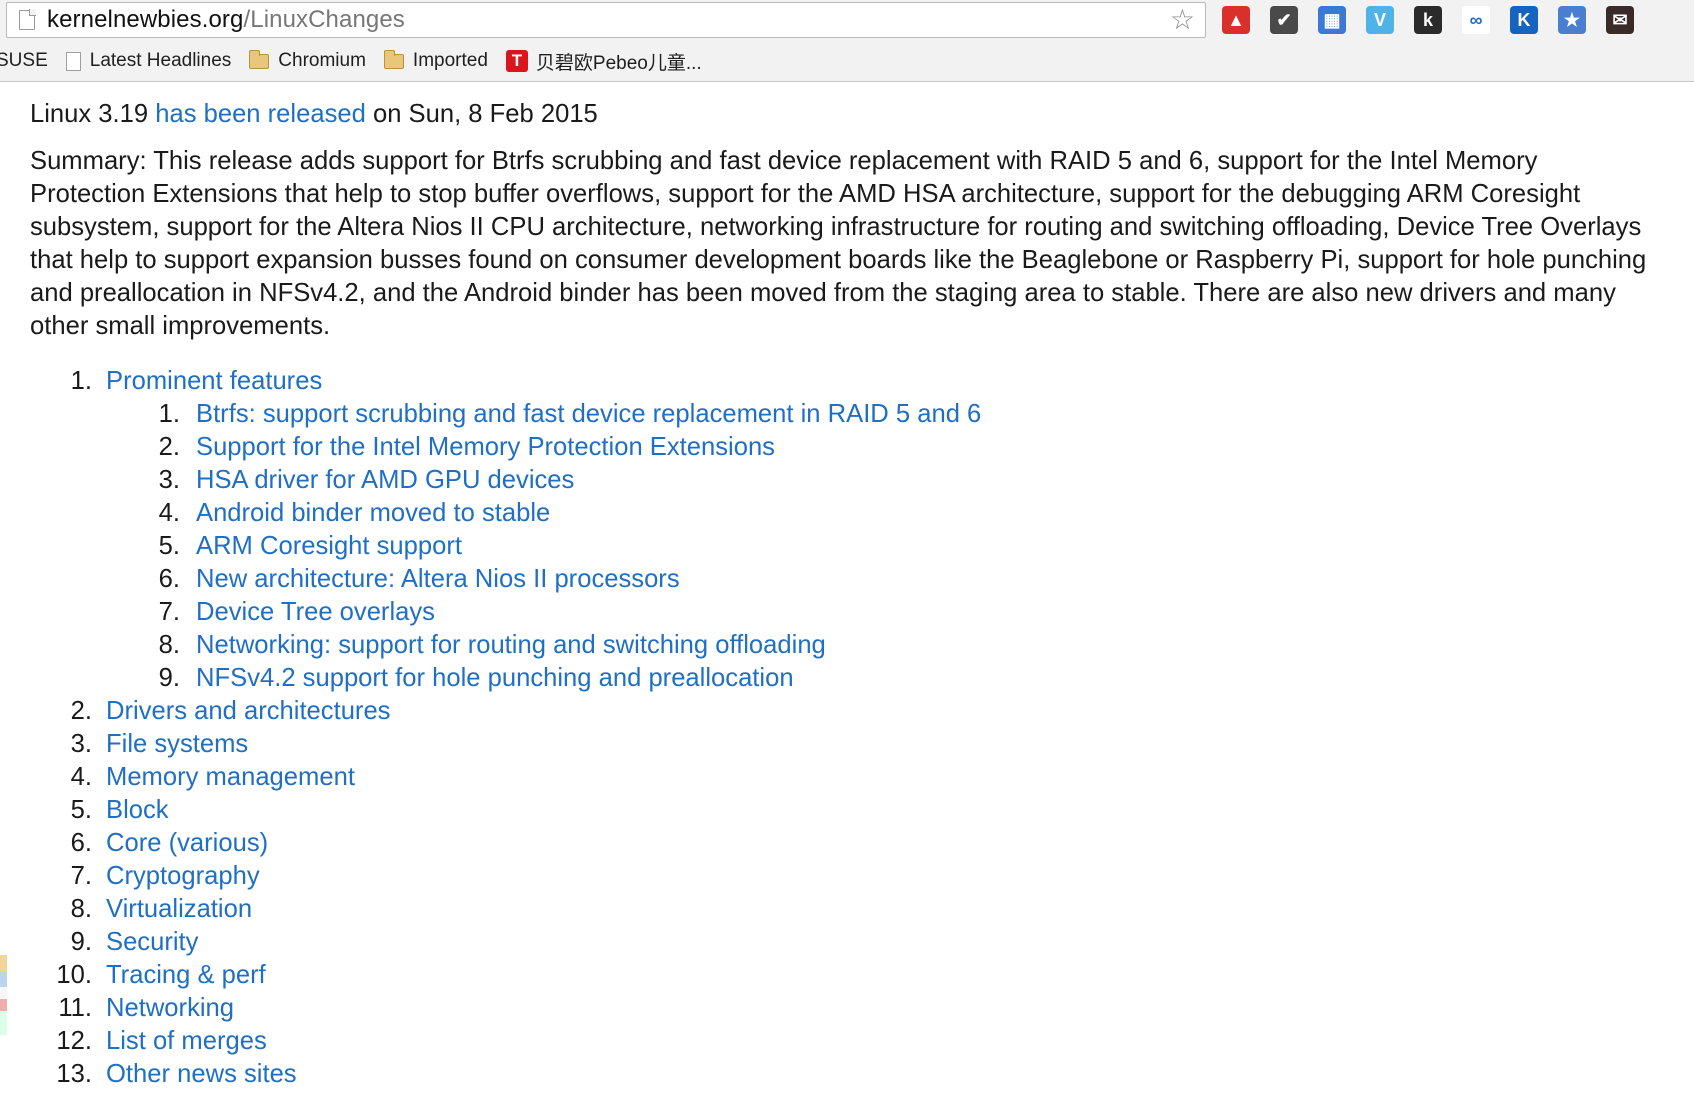  Describe the element at coordinates (850, 612) in the screenshot. I see `toc-subitem: 7. Device Tree overlays` at that location.